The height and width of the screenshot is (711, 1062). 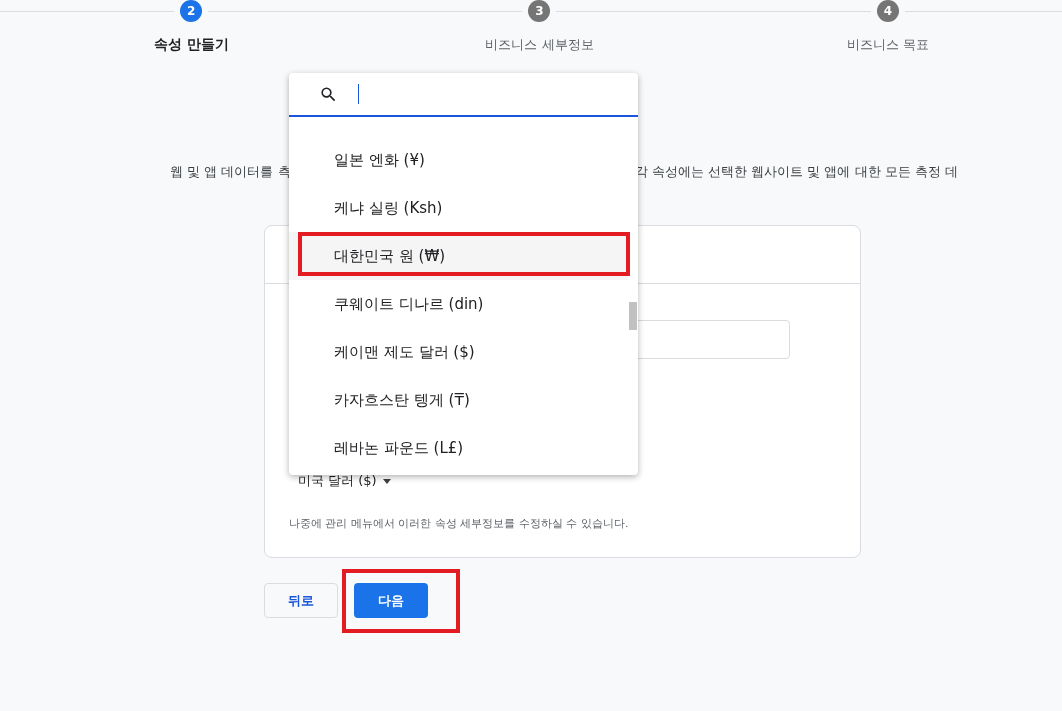 I want to click on step-label: 비즈니스 목표, so click(x=887, y=45).